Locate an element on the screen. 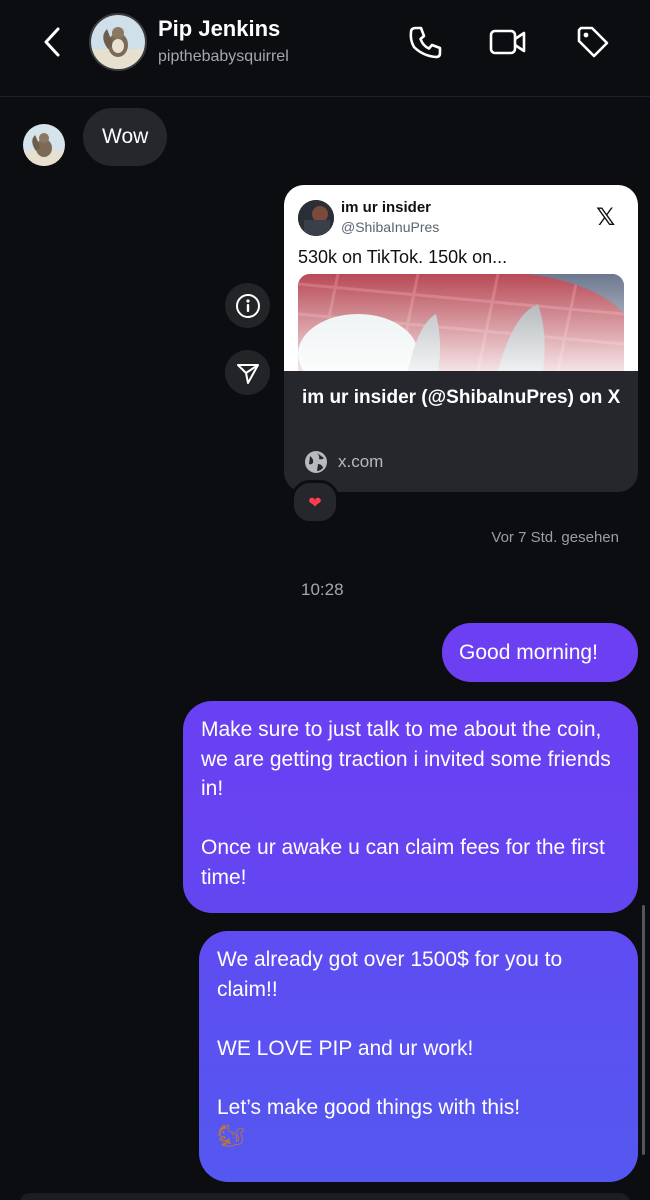 The width and height of the screenshot is (650, 1200). tag-button is located at coordinates (593, 42).